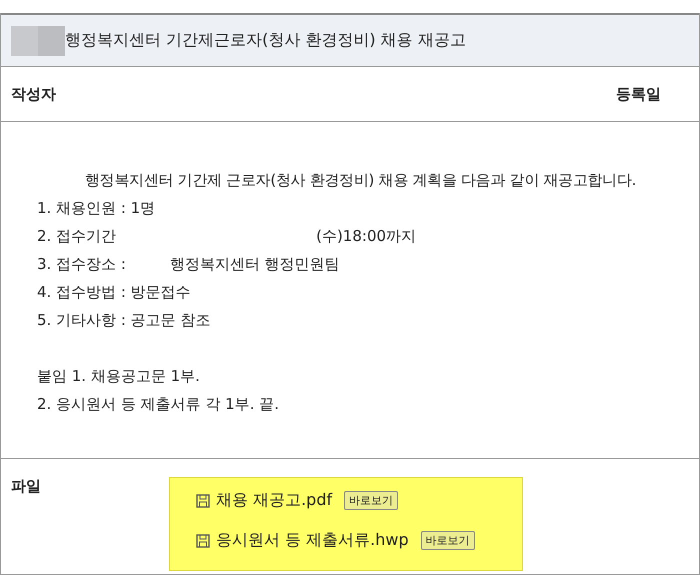 The height and width of the screenshot is (575, 700). What do you see at coordinates (33, 94) in the screenshot?
I see `author-label: 작성자` at bounding box center [33, 94].